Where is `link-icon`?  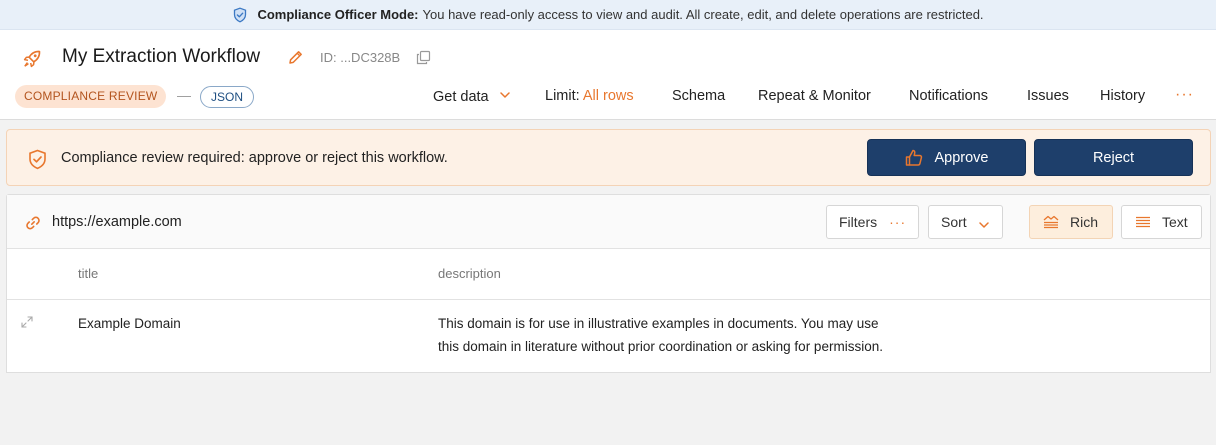 link-icon is located at coordinates (33, 223).